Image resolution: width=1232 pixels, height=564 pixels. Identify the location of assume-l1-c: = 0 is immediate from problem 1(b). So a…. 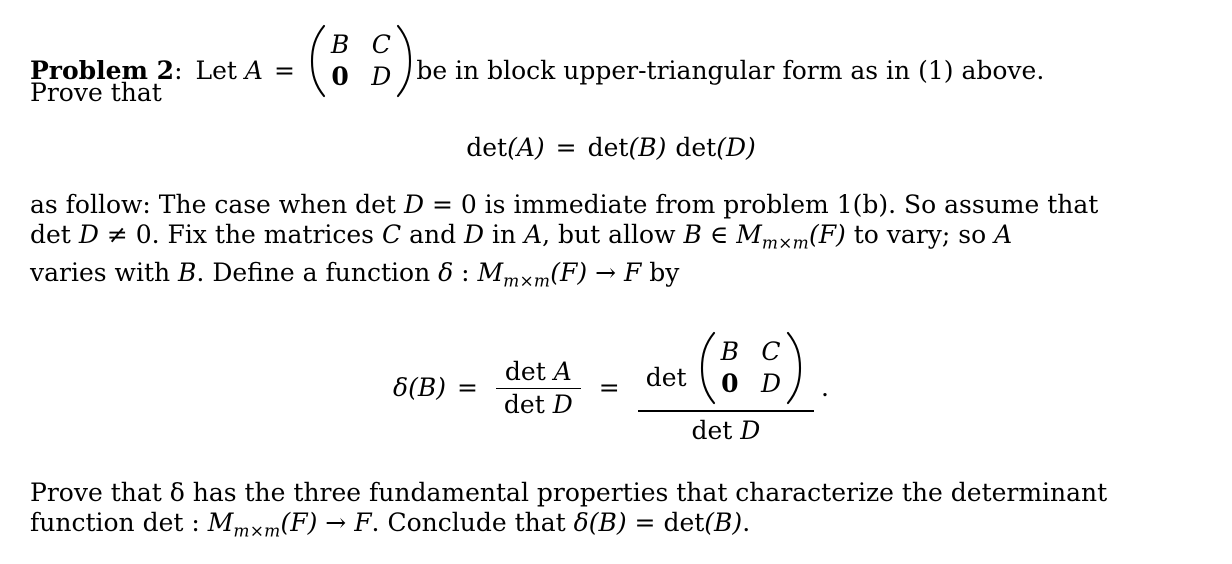
(765, 204).